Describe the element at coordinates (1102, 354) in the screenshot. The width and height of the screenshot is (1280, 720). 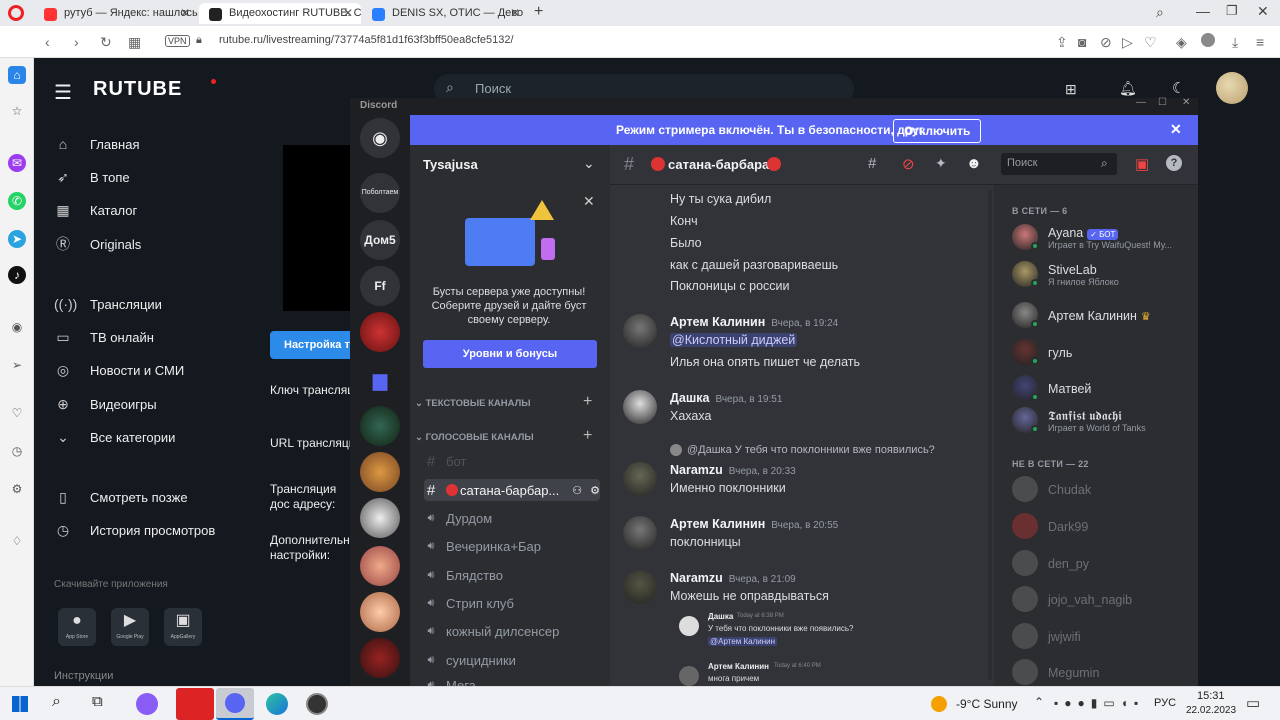
I see `member-item: гуль` at that location.